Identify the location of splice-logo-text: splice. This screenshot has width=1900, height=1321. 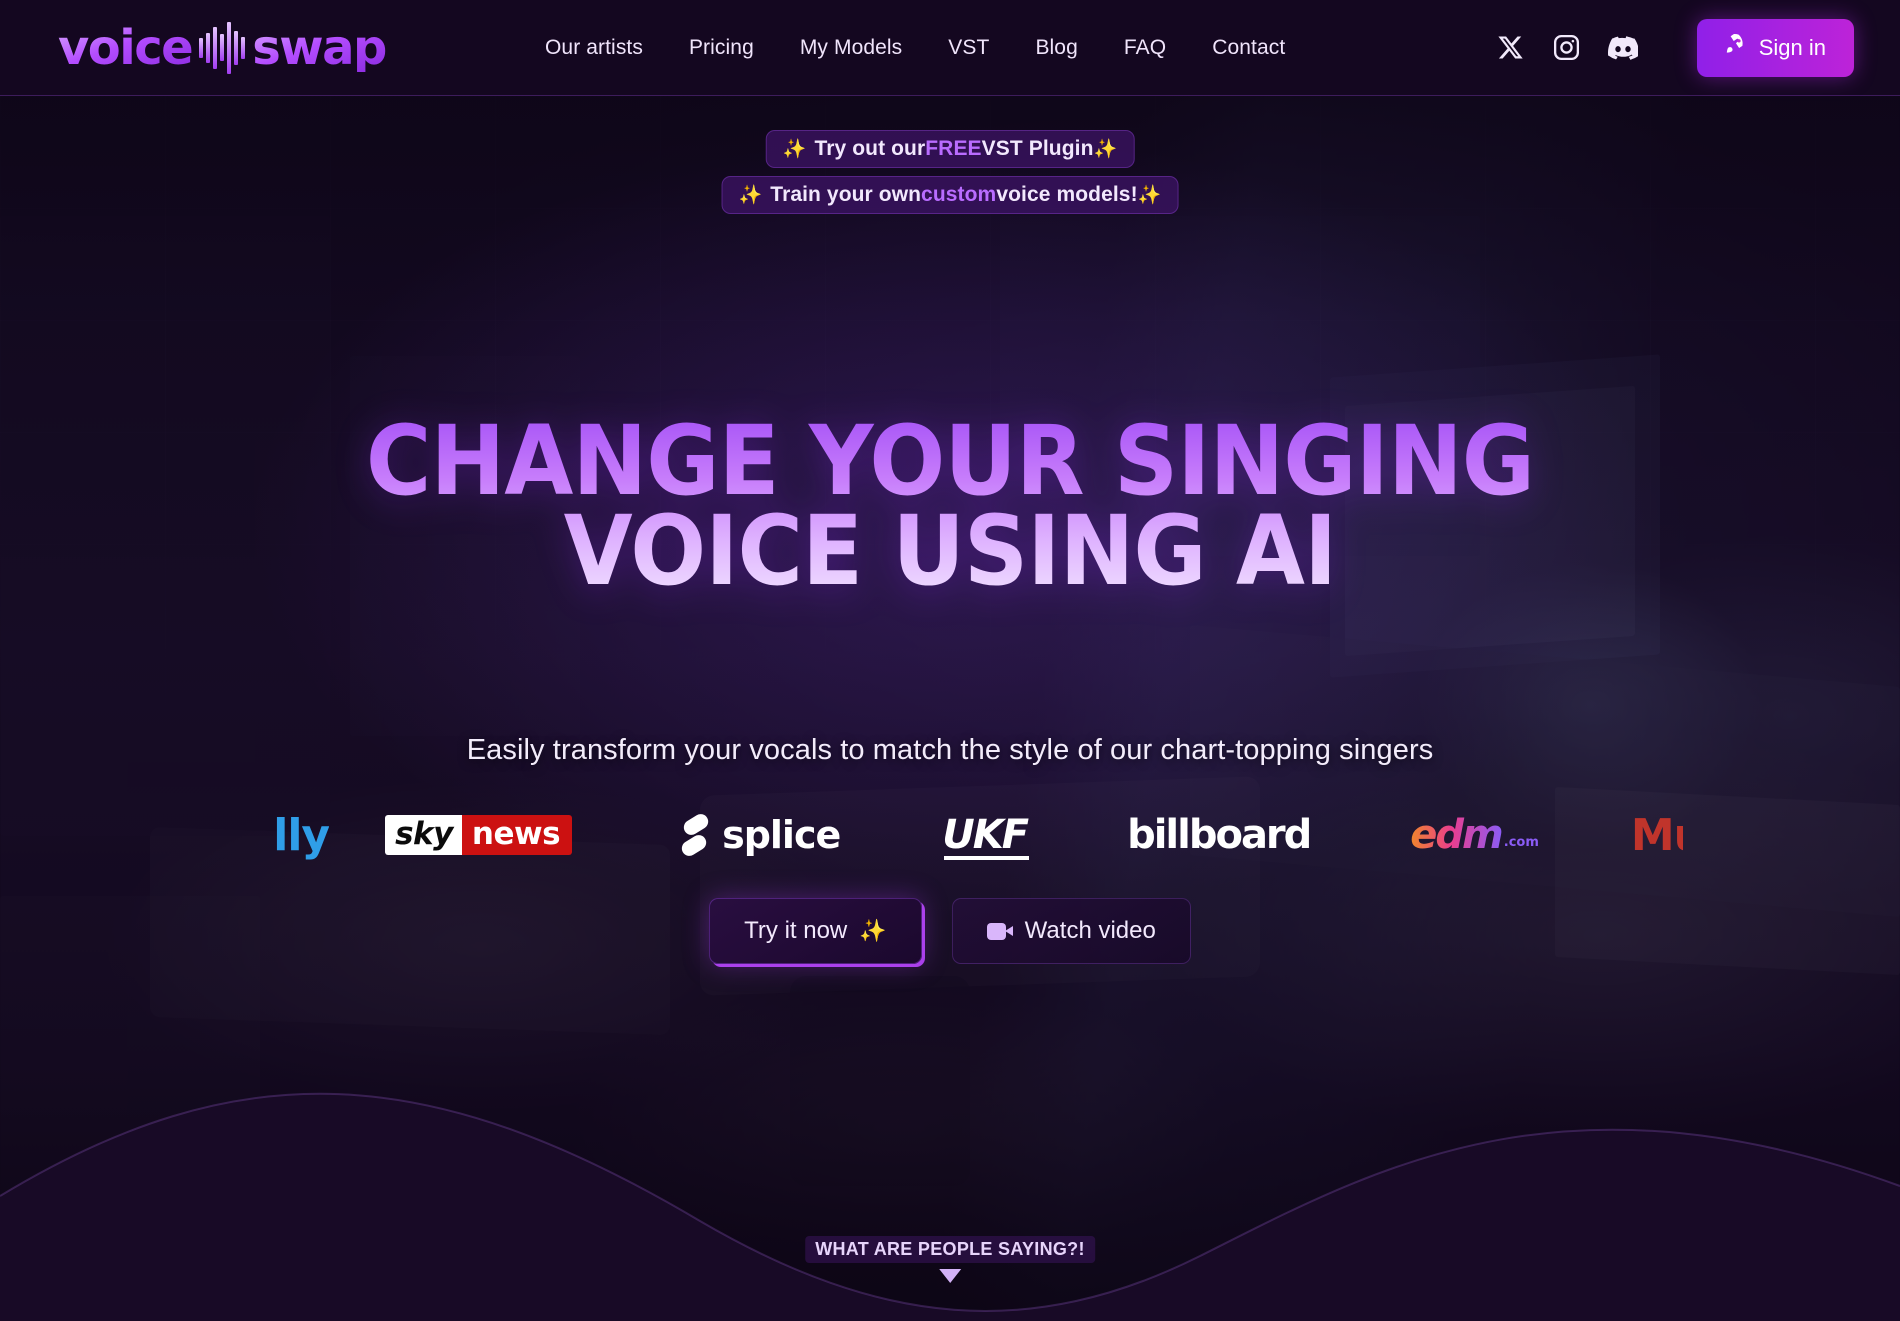
(781, 835).